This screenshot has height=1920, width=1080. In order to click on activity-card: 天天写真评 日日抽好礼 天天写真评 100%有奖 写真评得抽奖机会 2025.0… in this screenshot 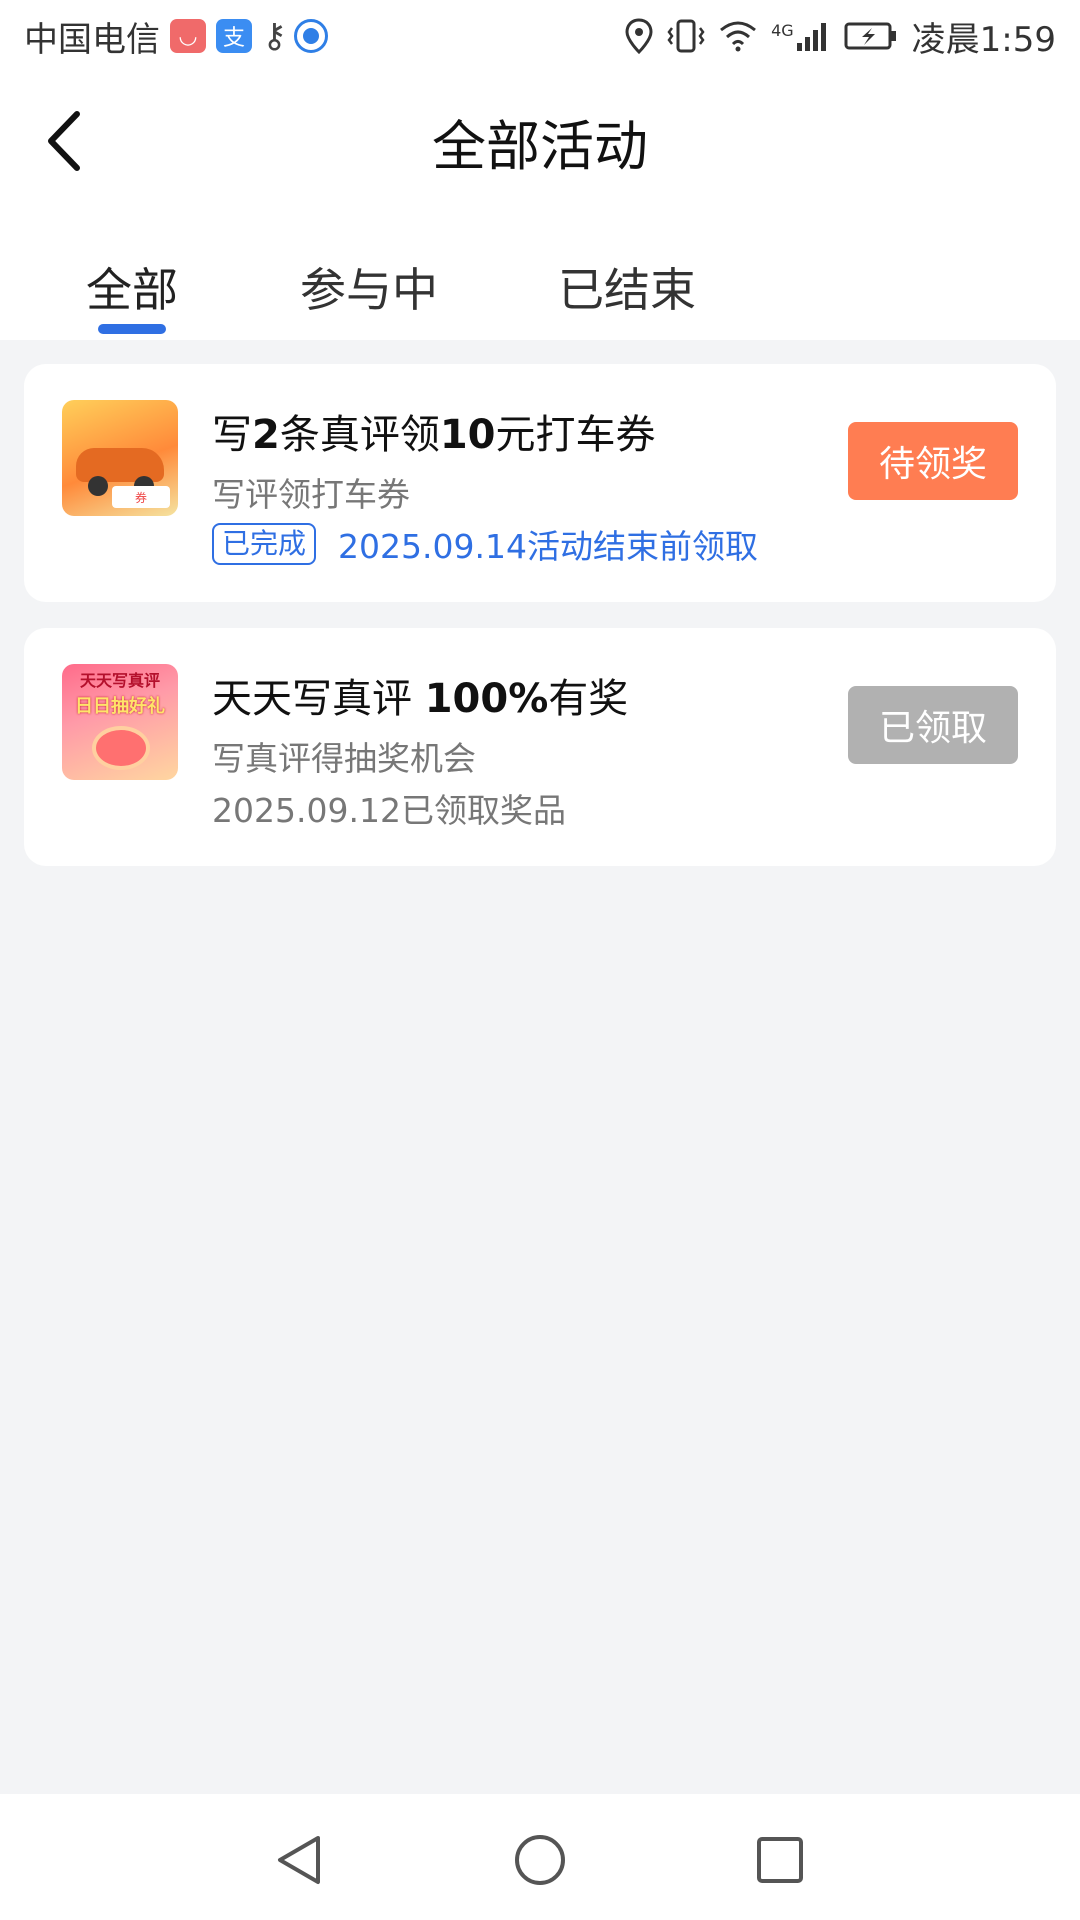, I will do `click(540, 747)`.